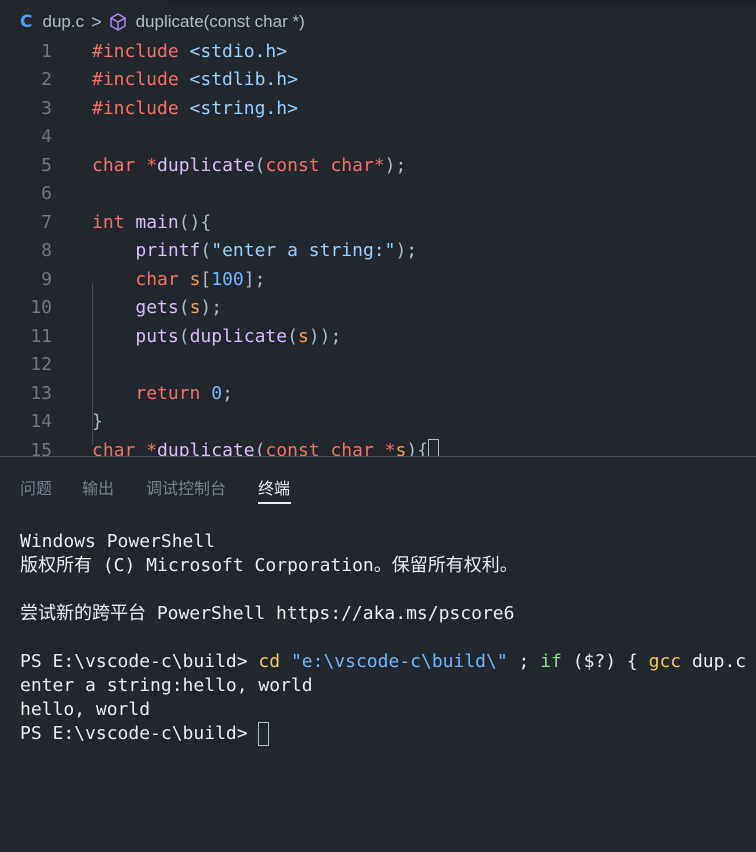  What do you see at coordinates (269, 661) in the screenshot?
I see `terminal-cmd-cd: cd` at bounding box center [269, 661].